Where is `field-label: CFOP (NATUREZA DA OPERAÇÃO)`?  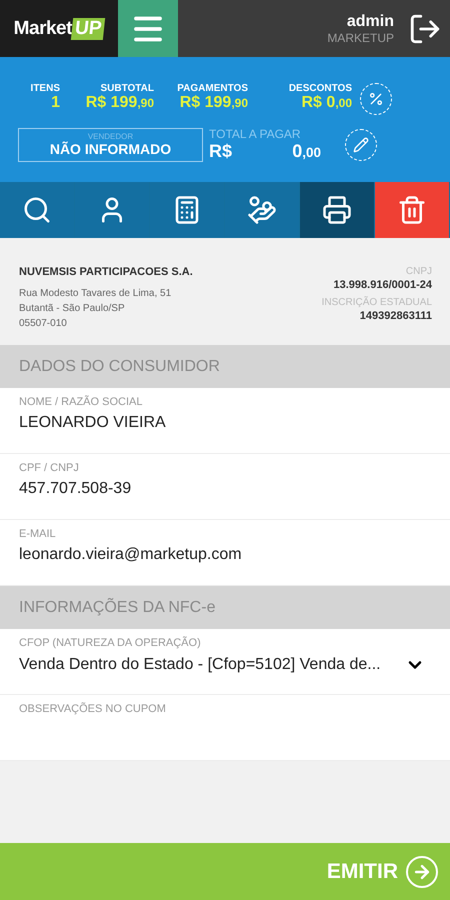 field-label: CFOP (NATUREZA DA OPERAÇÃO) is located at coordinates (110, 643).